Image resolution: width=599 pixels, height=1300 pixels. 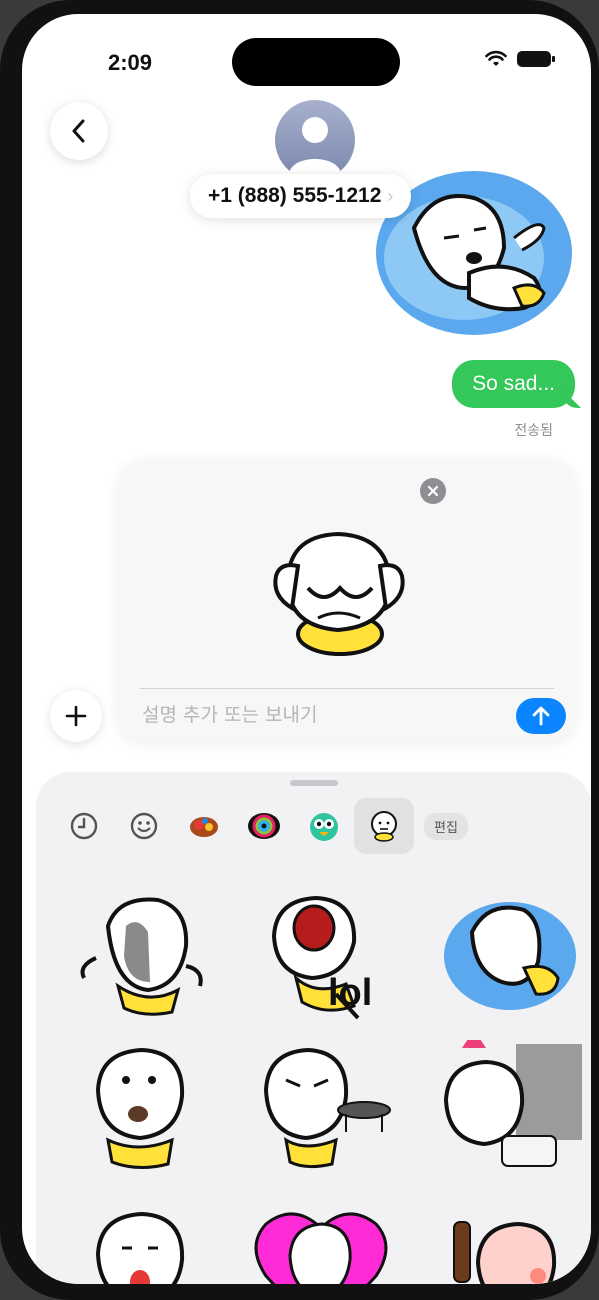 I want to click on sticker-laughing-icon, so click(x=315, y=957).